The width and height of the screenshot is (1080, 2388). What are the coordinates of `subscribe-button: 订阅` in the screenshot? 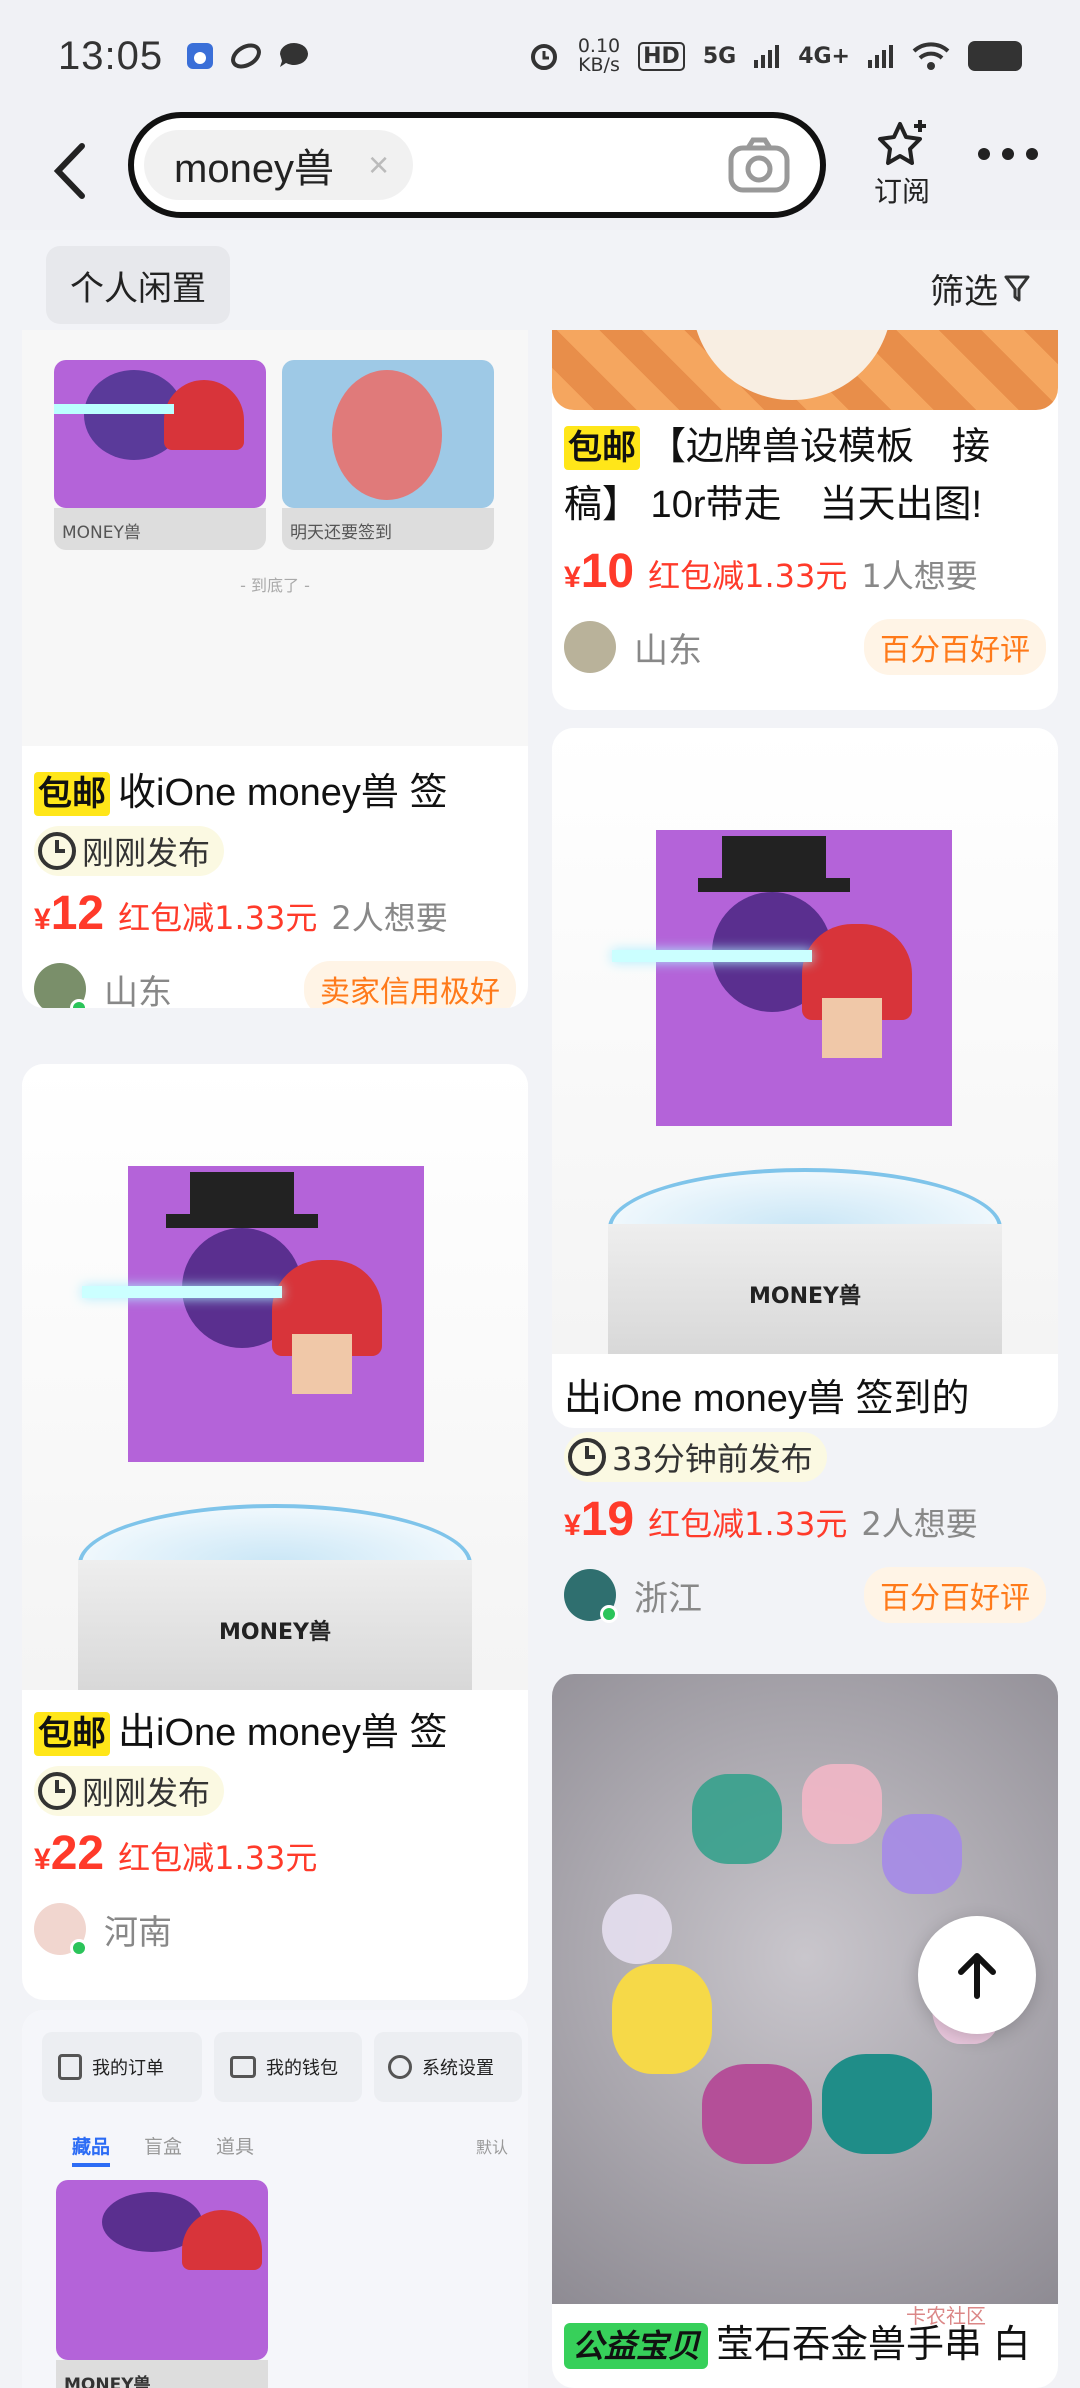 It's located at (902, 164).